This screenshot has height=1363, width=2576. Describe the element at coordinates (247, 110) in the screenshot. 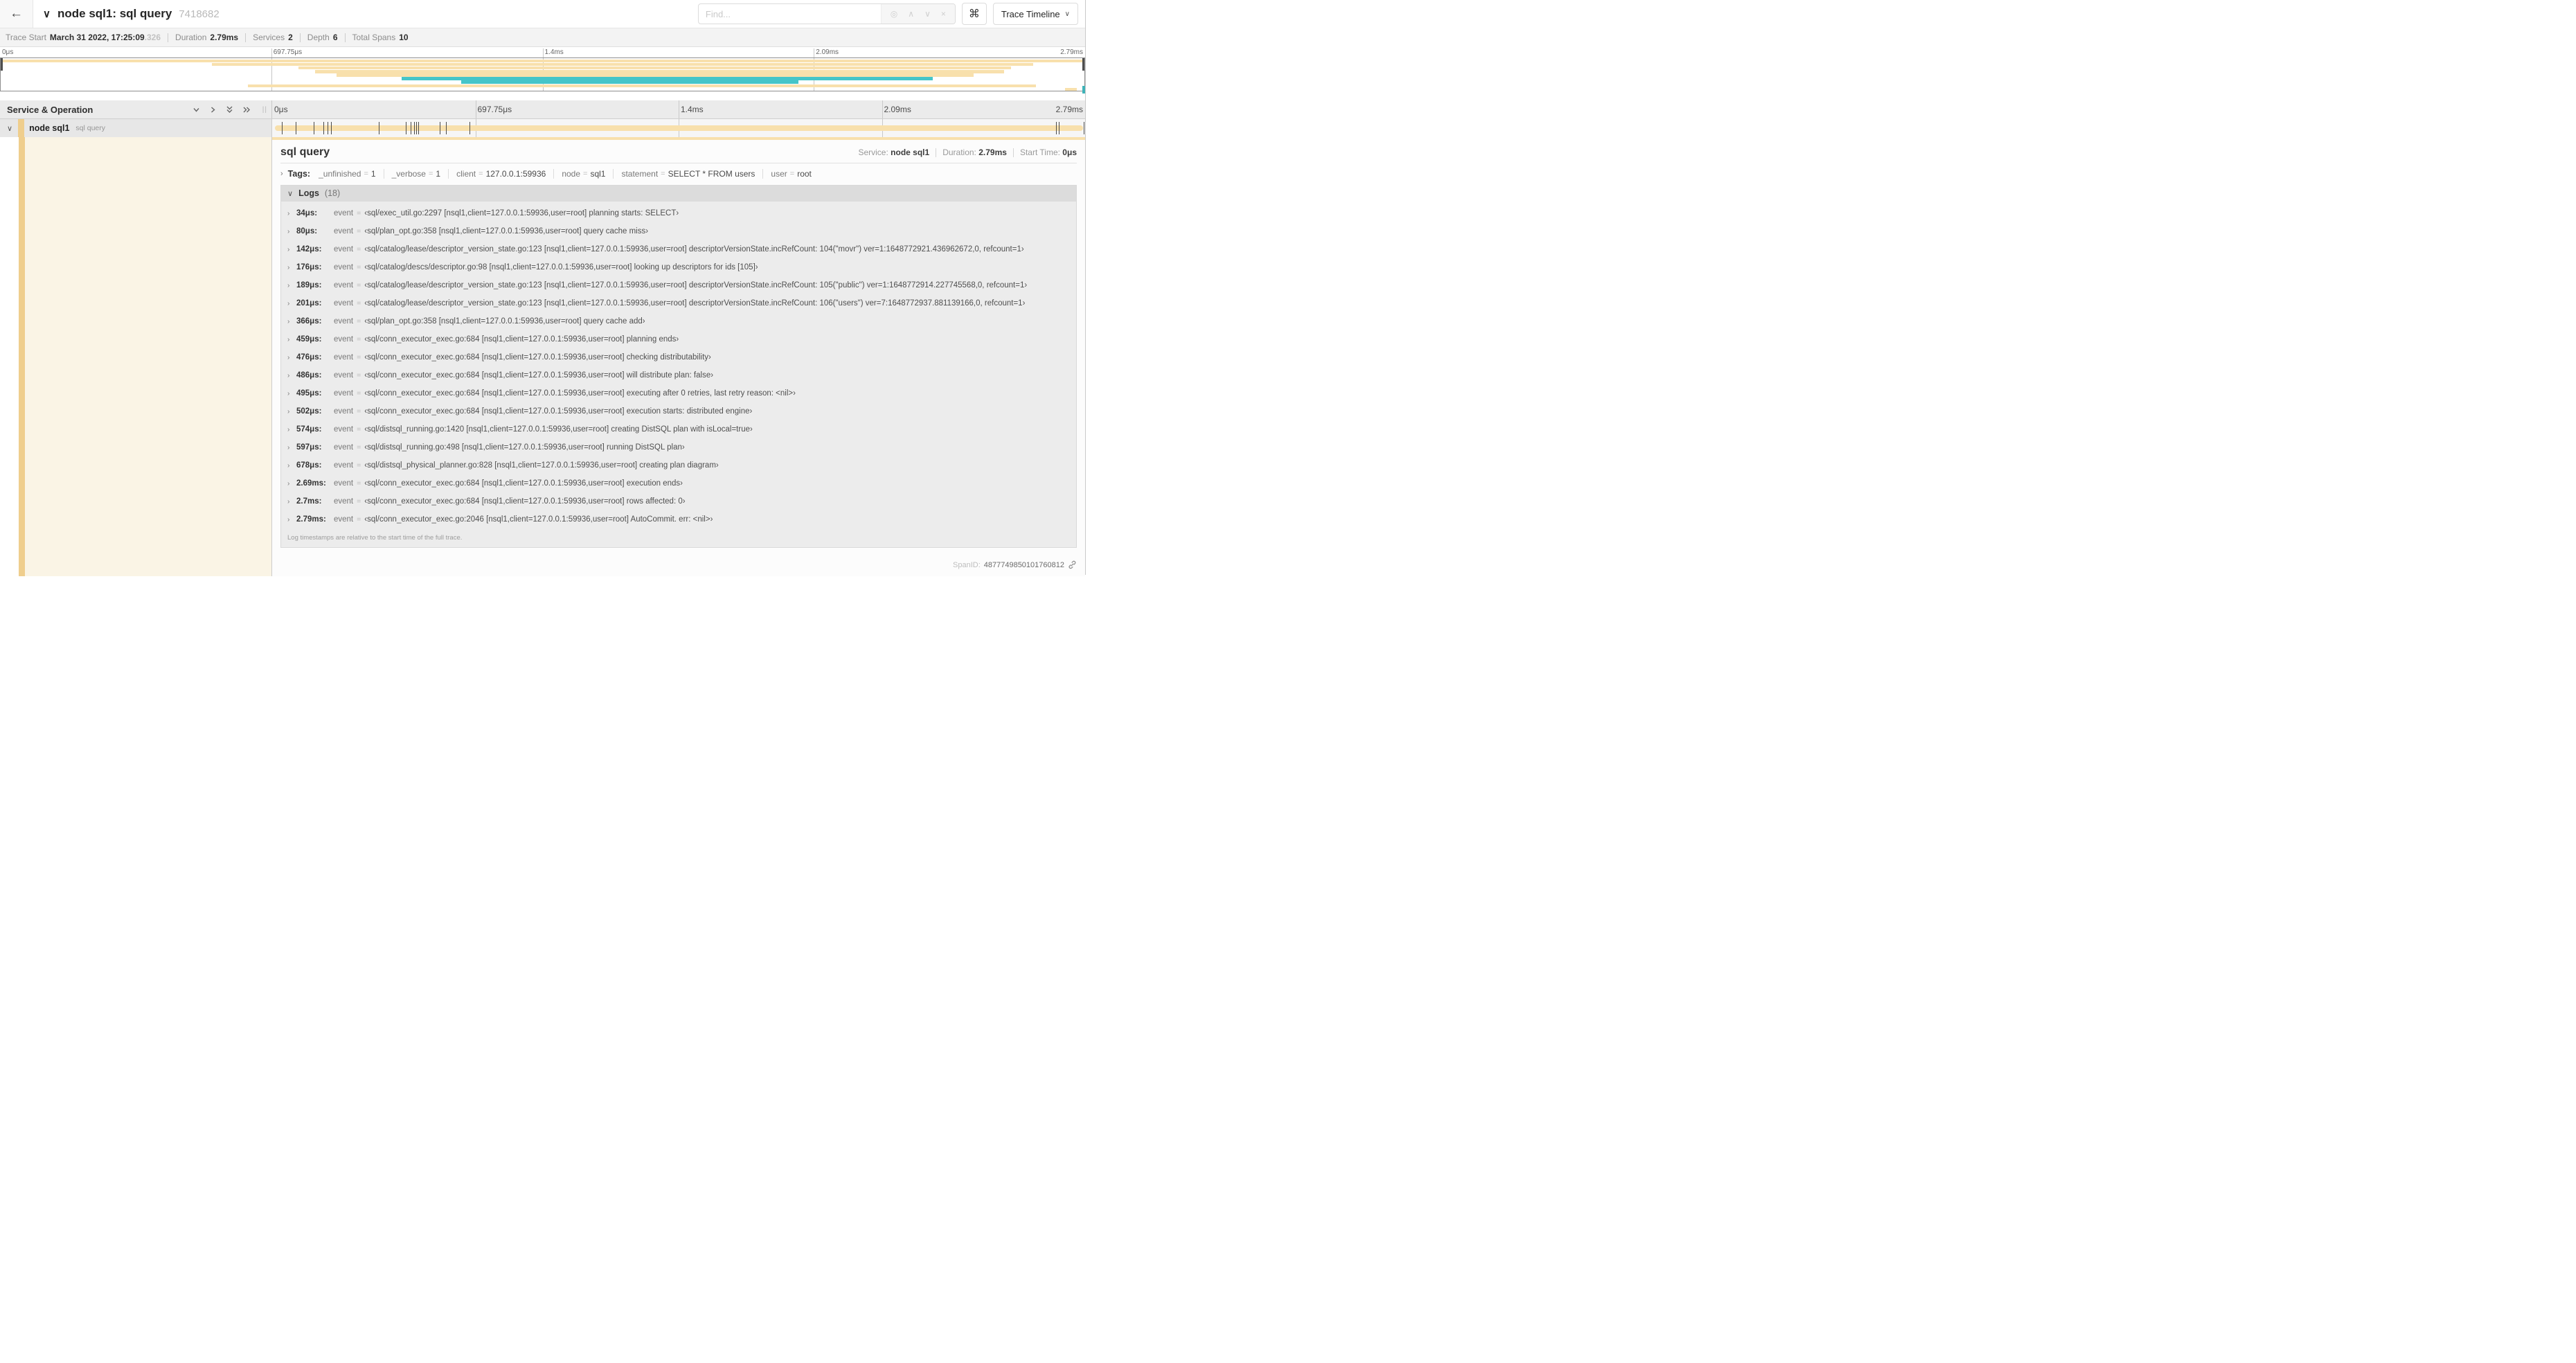

I see `expand-all-icon` at that location.